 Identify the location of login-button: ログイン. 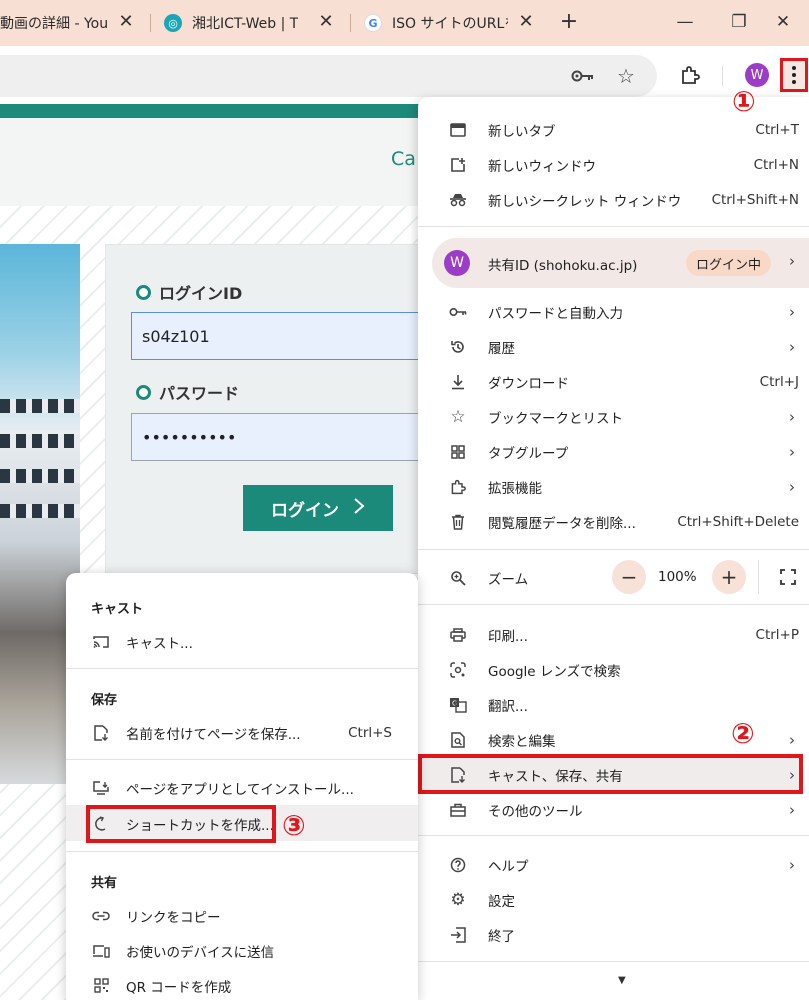
(318, 508).